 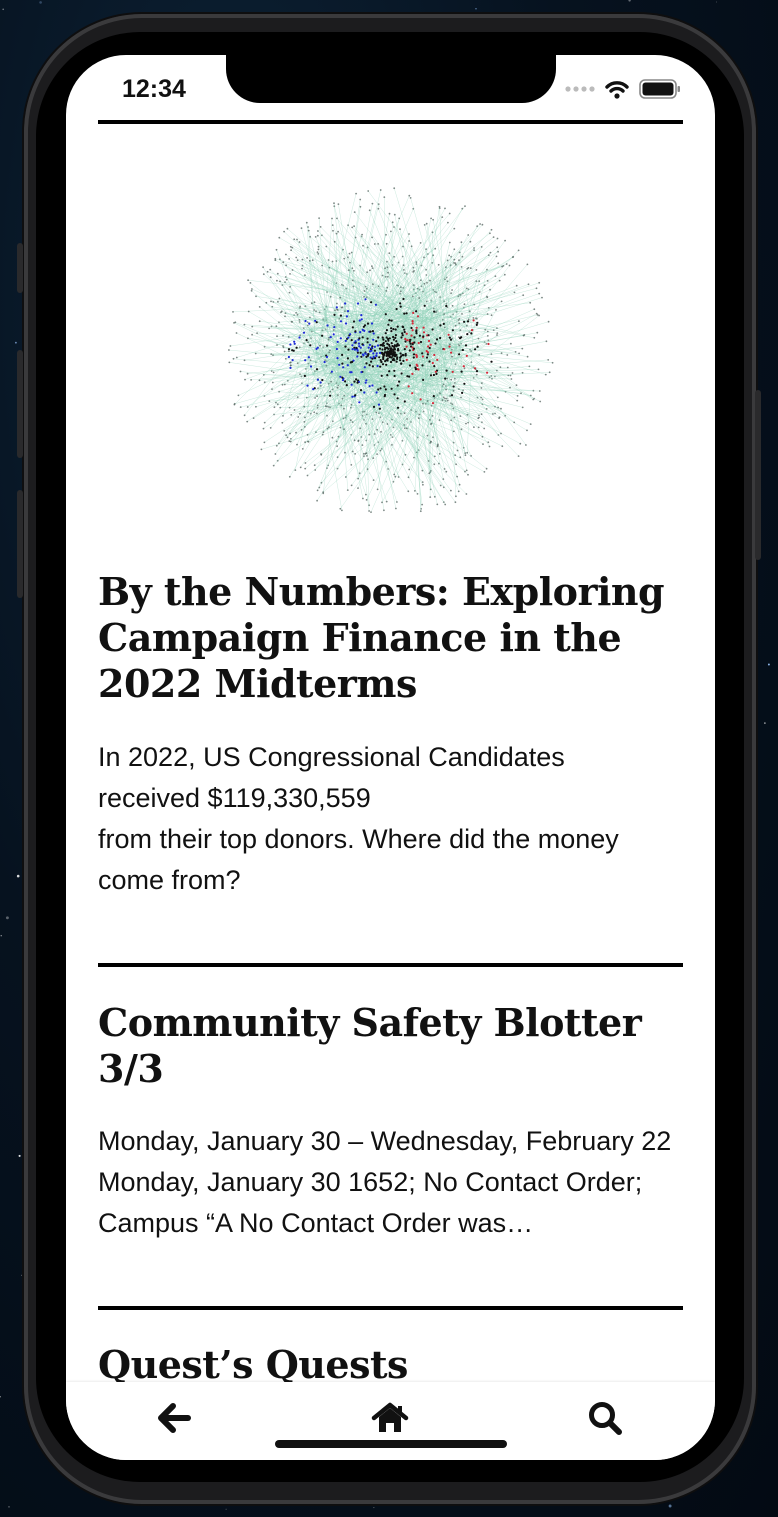 I want to click on notch, so click(x=391, y=79).